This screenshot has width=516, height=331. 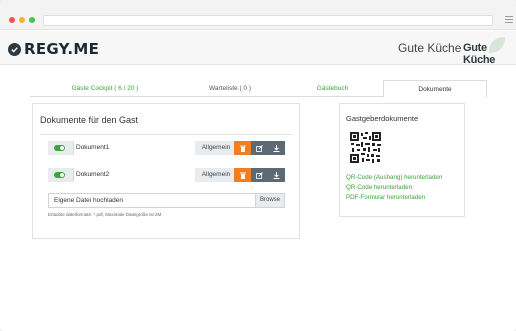 I want to click on guest-documents-title: Dokumente für den Gast, so click(x=89, y=120).